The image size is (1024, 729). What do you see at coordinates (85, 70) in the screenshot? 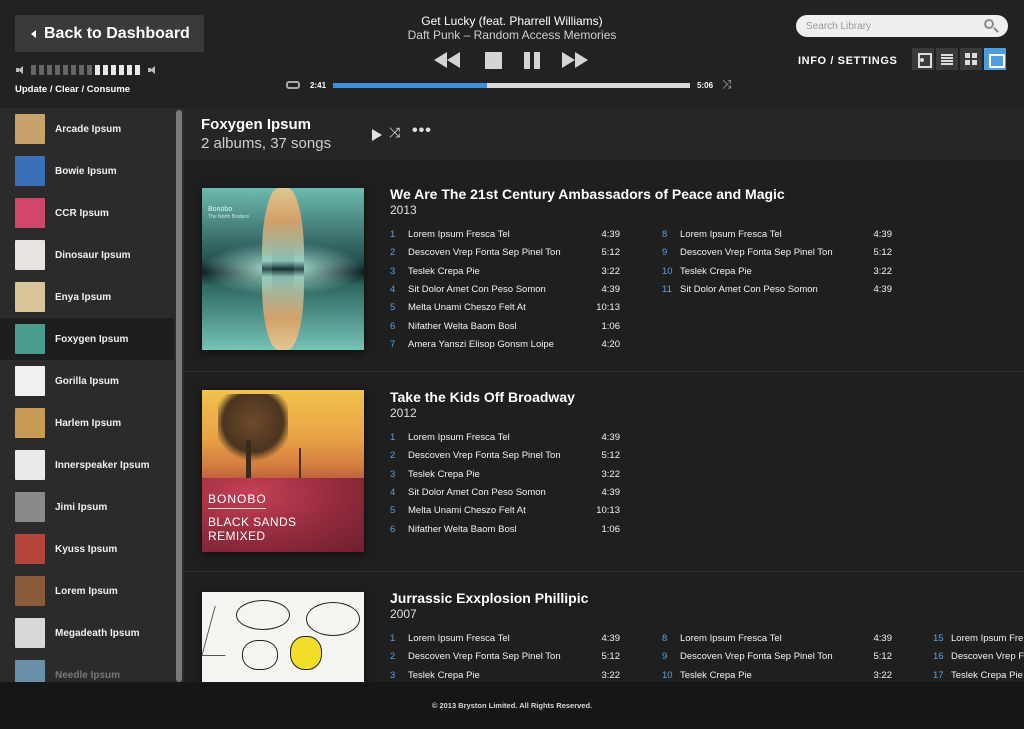
I see `volume-level-bar` at bounding box center [85, 70].